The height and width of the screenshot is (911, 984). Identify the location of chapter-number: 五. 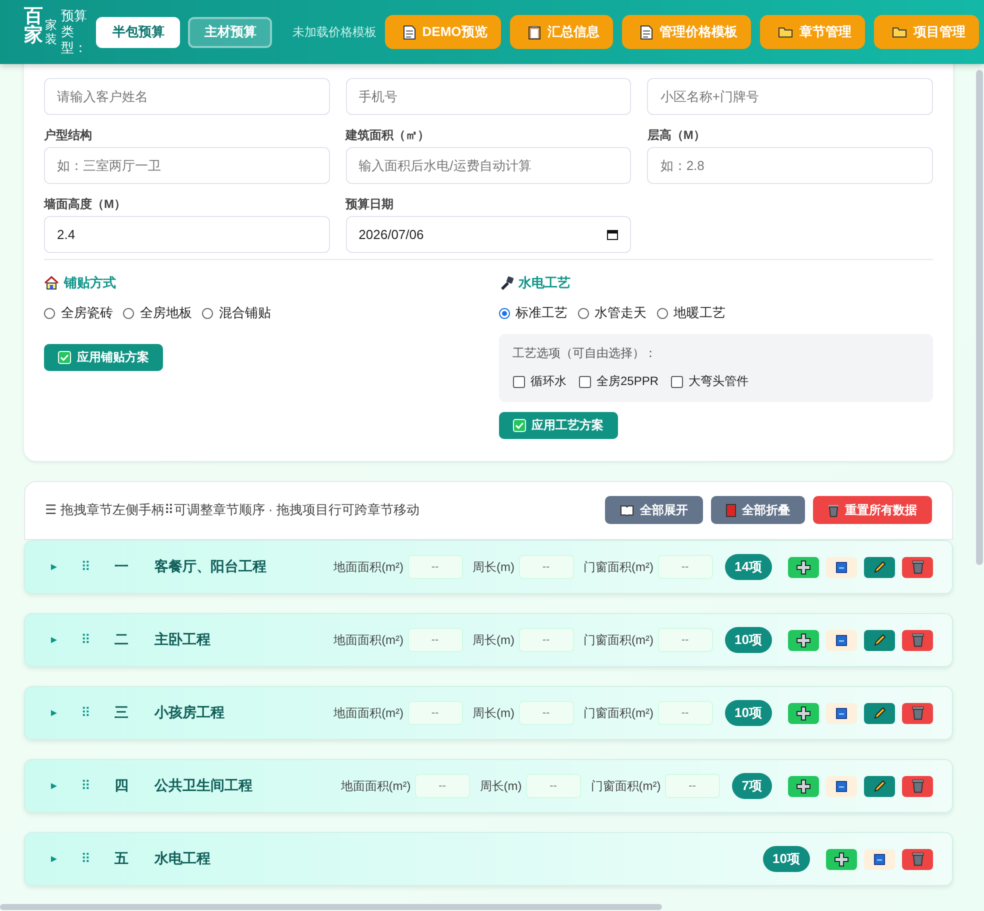
(122, 859).